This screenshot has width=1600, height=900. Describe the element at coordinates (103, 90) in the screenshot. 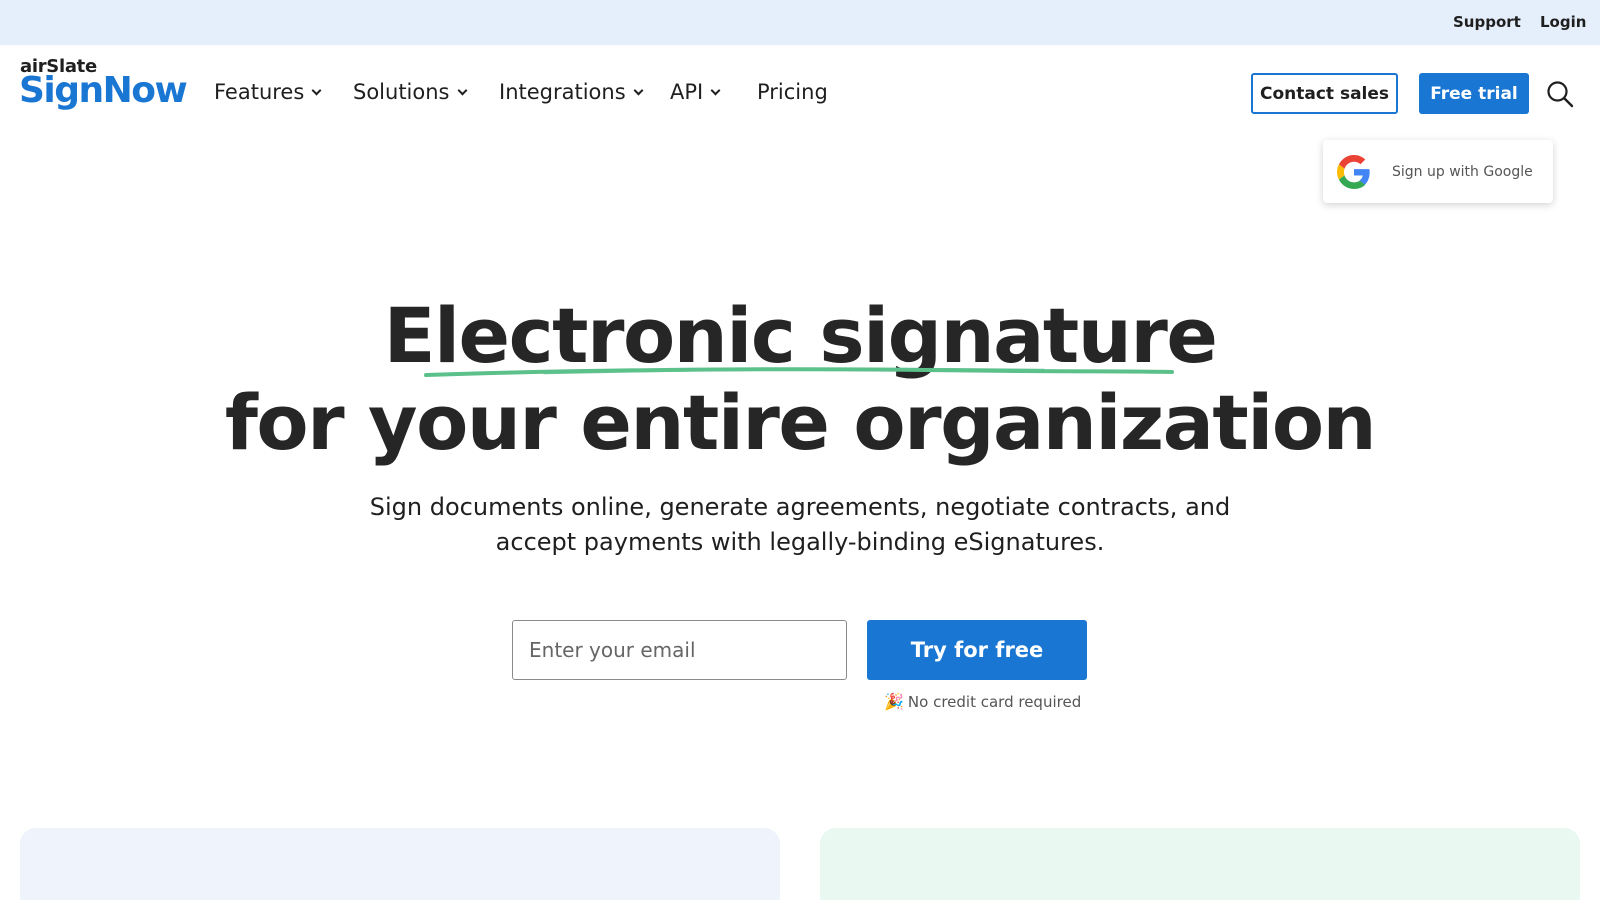

I see `logo-signnow-text: SignNow` at that location.